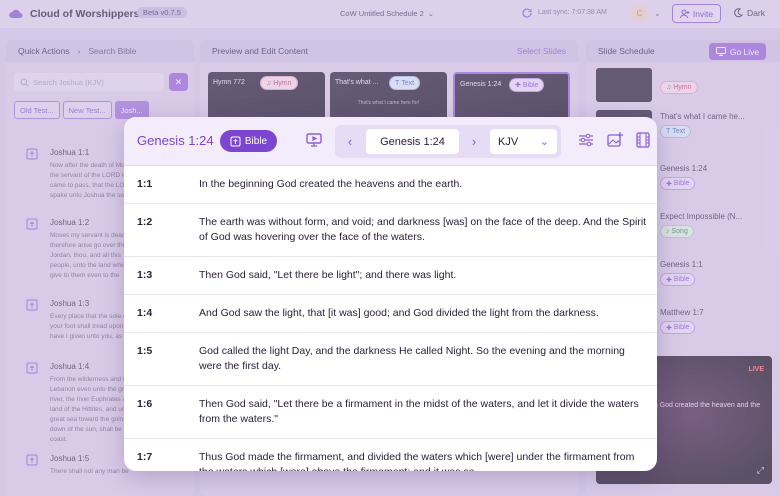 This screenshot has width=780, height=496. I want to click on verse-number: 1:7, so click(145, 457).